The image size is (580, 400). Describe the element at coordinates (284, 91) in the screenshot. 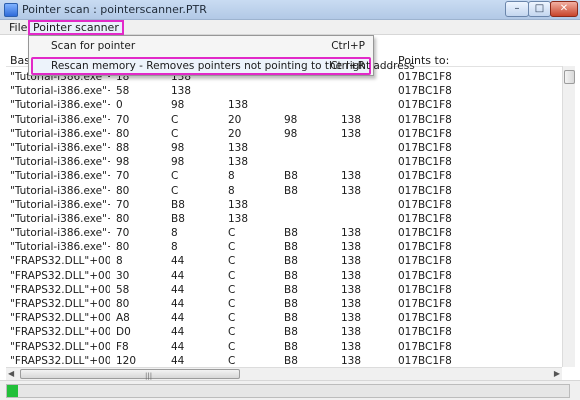

I see `table-row: "Tutorial-i386.exe"+00... 58 138 017BC1F8` at that location.